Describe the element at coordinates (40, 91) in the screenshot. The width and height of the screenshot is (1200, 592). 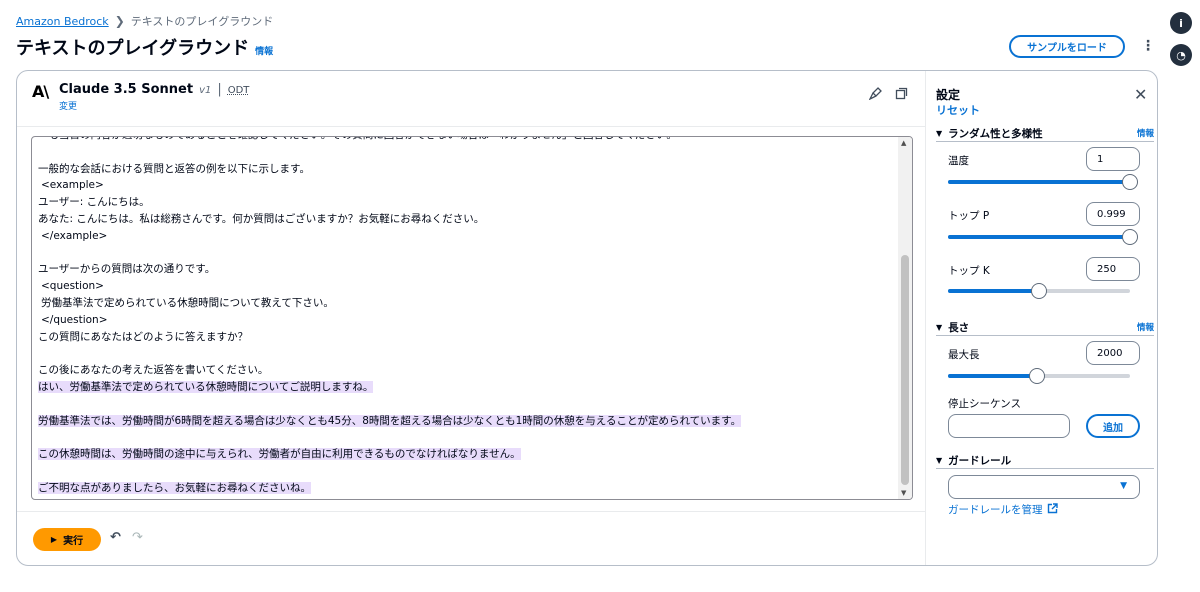
I see `anthropic-logo-icon: A\` at that location.